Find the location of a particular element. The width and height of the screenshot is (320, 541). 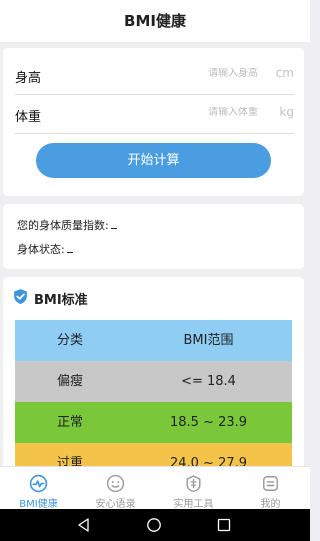

bottom-nav: BMI健康 安心语录 实用工具 我的 is located at coordinates (155, 488).